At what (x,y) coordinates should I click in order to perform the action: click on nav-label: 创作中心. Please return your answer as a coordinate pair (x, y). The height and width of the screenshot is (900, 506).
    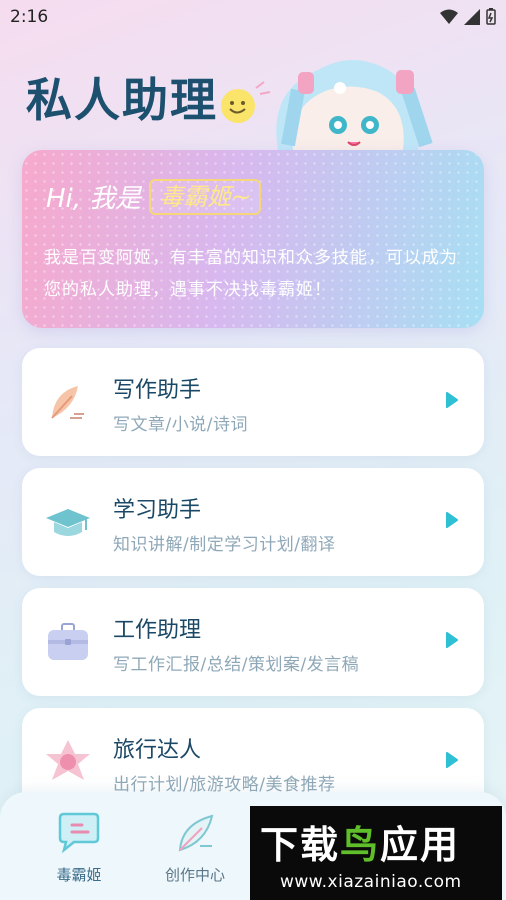
    Looking at the image, I should click on (194, 875).